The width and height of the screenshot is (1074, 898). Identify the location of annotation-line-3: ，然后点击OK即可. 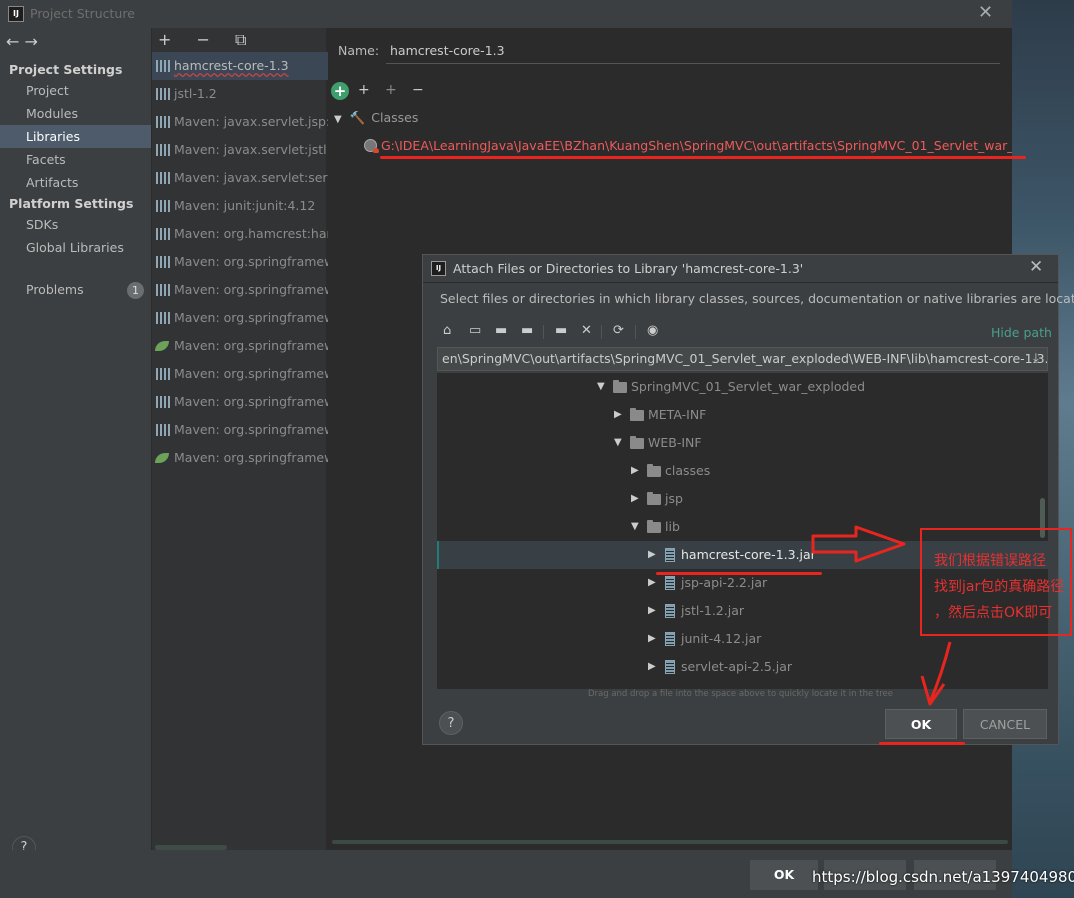
(993, 613).